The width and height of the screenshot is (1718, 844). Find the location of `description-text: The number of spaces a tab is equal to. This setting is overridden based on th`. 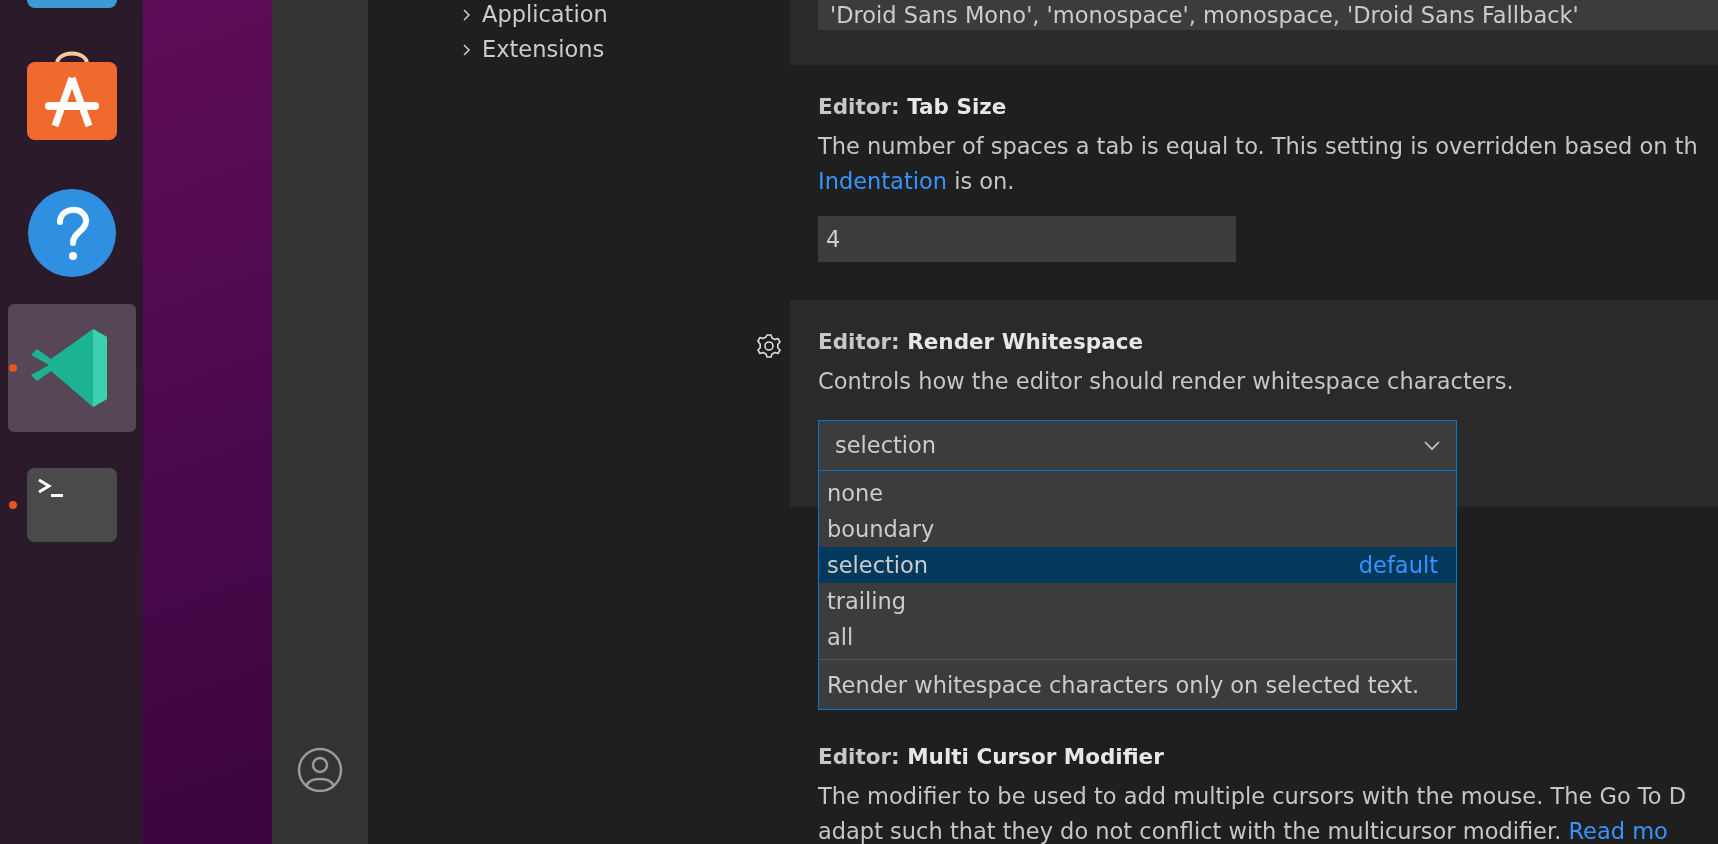

description-text: The number of spaces a tab is equal to. This setting is overridden based on th is located at coordinates (1258, 146).